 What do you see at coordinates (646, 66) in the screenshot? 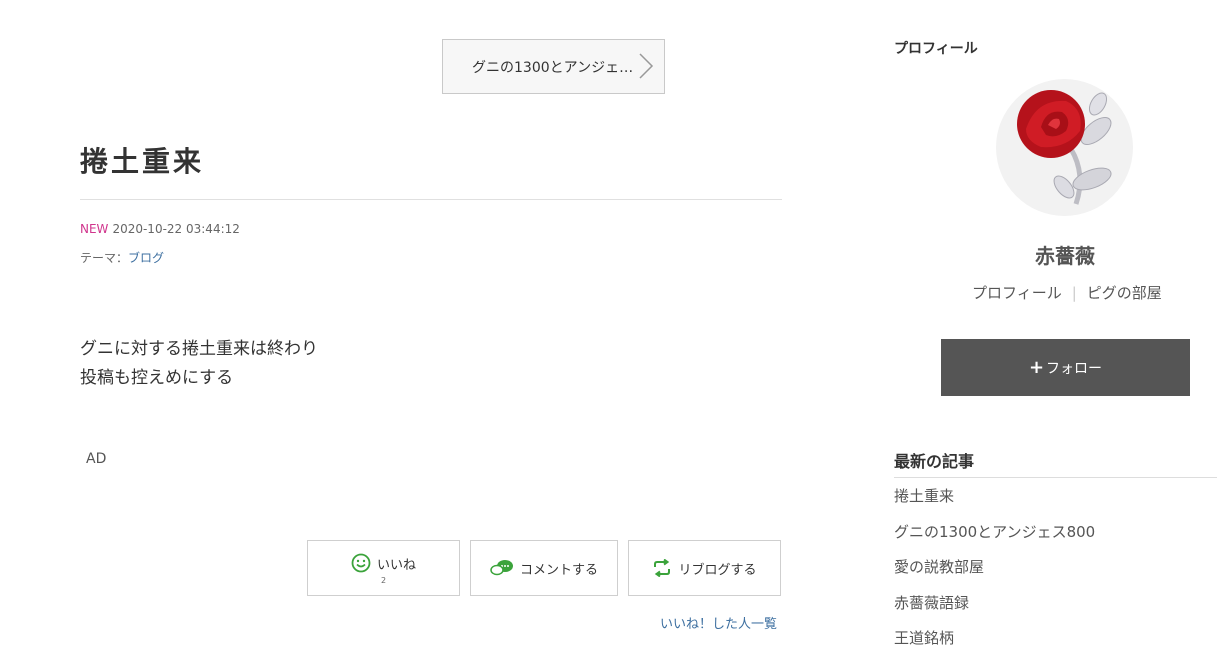
I see `chevron-right-icon` at bounding box center [646, 66].